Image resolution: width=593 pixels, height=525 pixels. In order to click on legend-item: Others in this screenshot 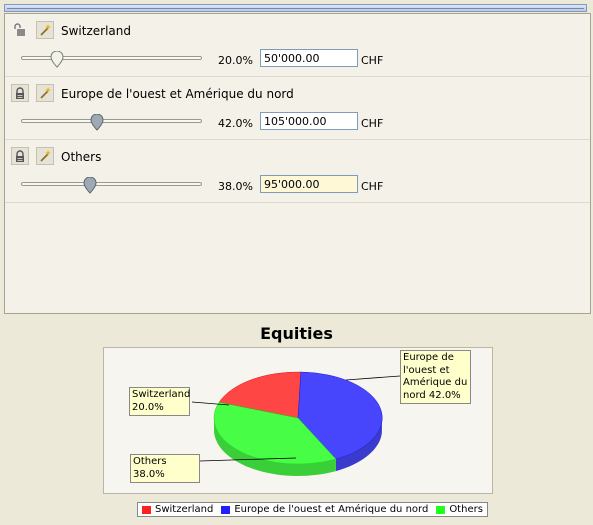, I will do `click(459, 509)`.